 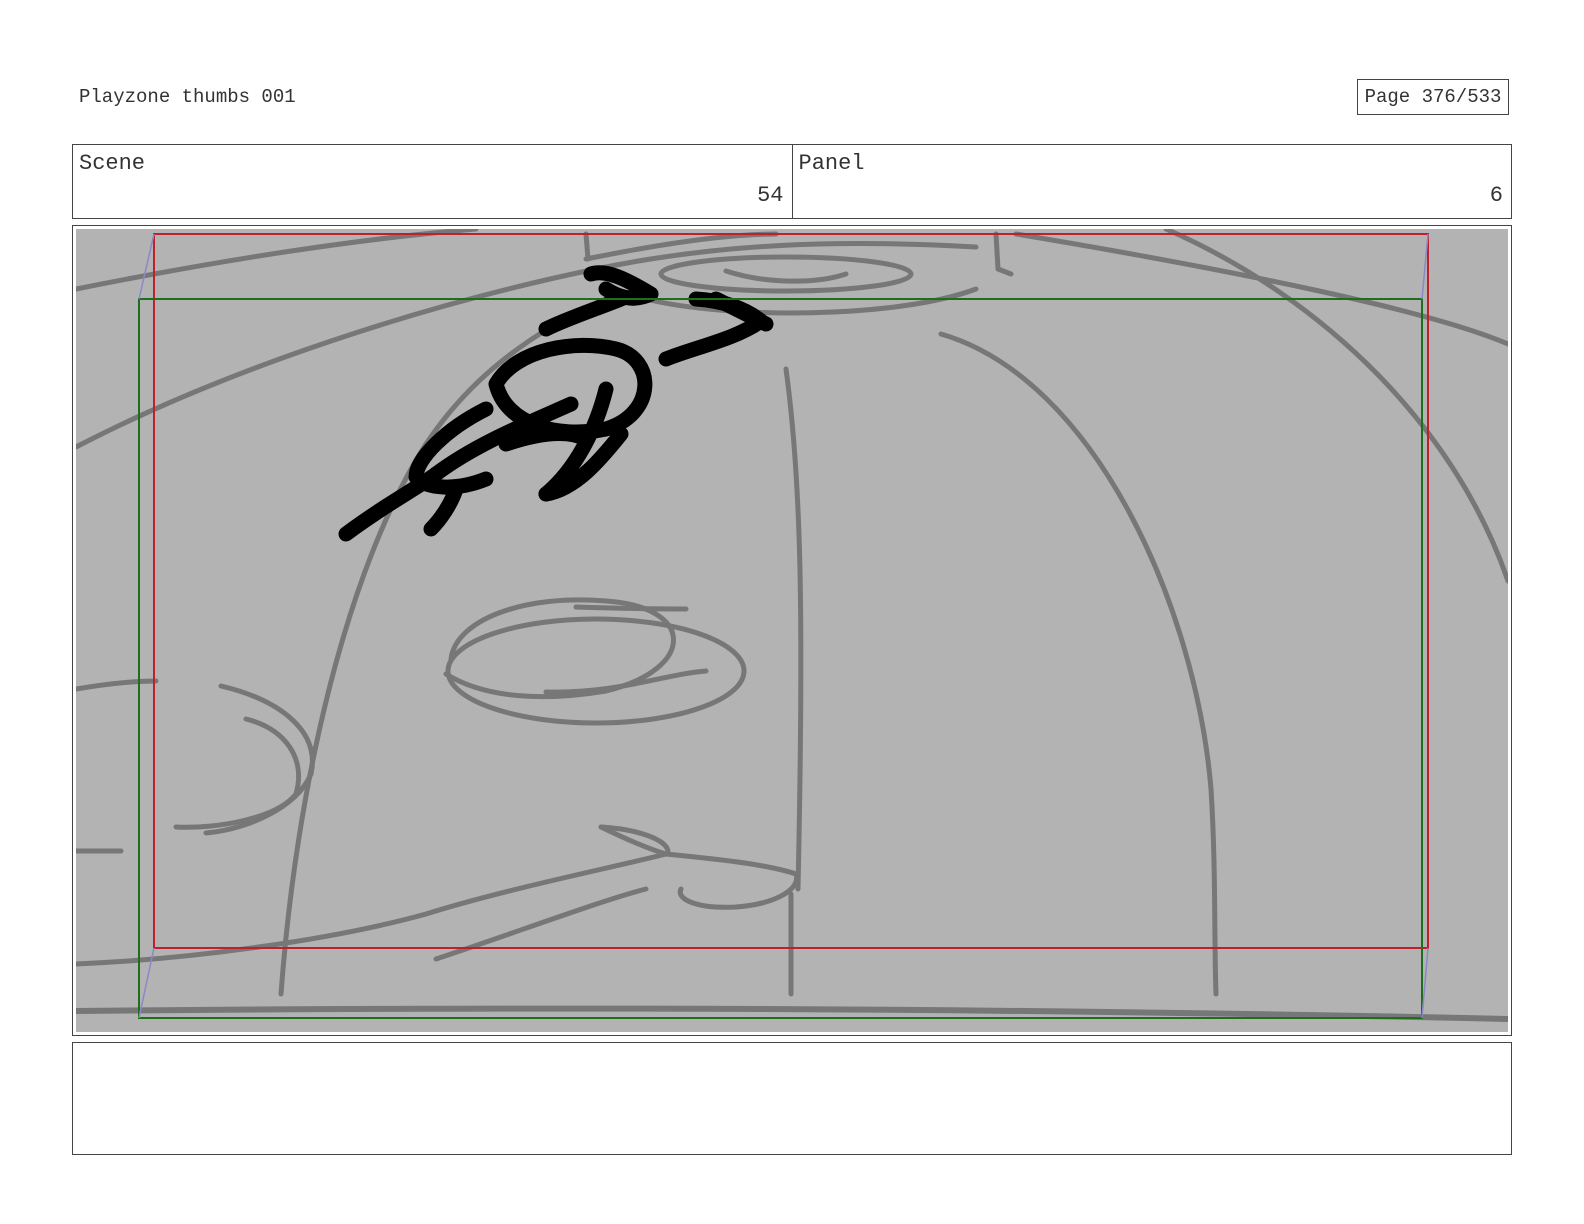 What do you see at coordinates (432, 181) in the screenshot?
I see `scene-cell: Scene 54` at bounding box center [432, 181].